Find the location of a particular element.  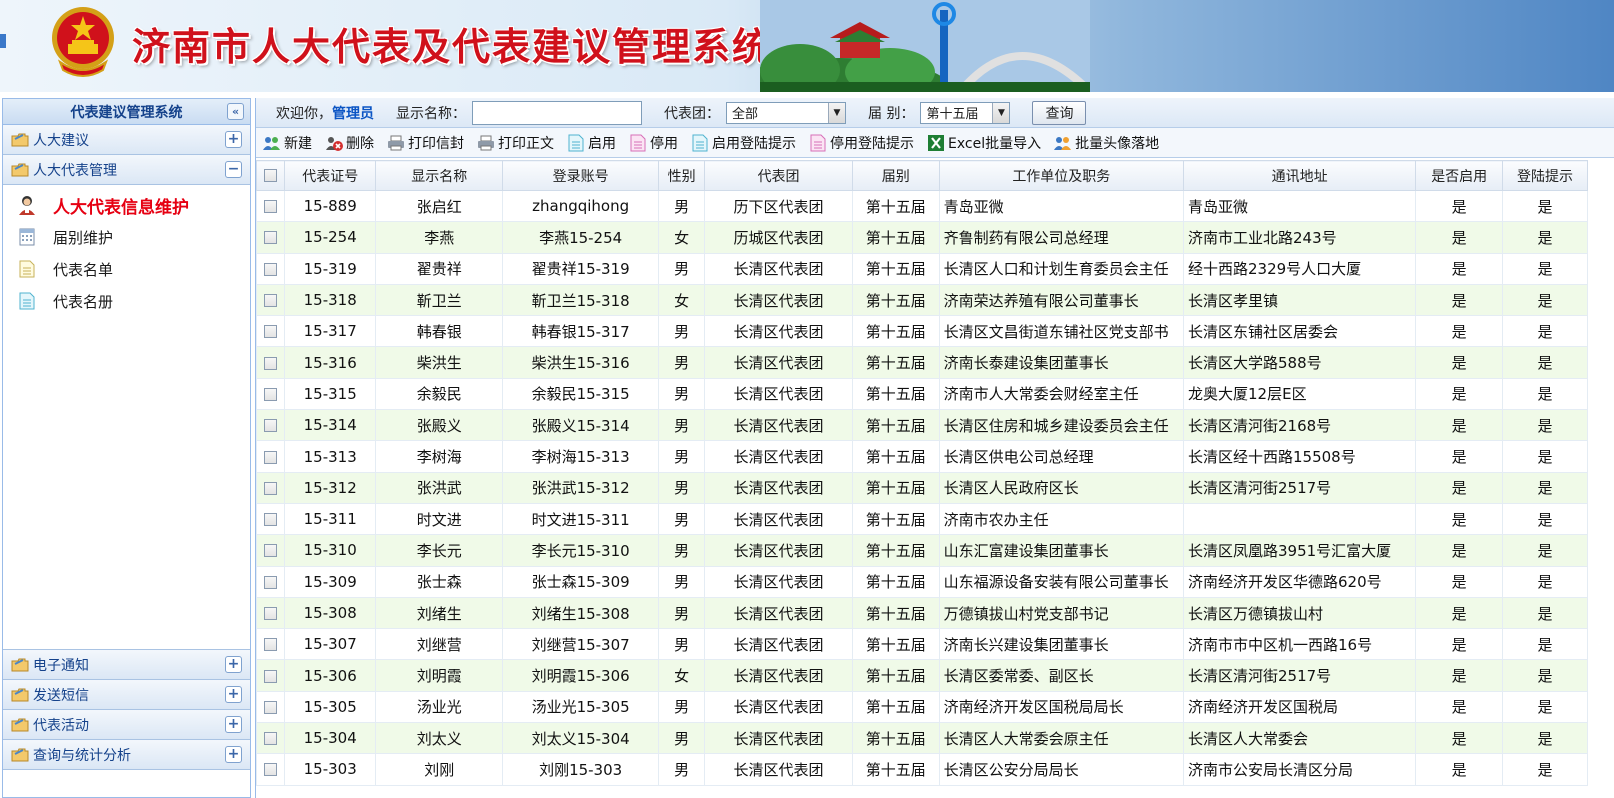

enable-button: 启用 is located at coordinates (591, 143).